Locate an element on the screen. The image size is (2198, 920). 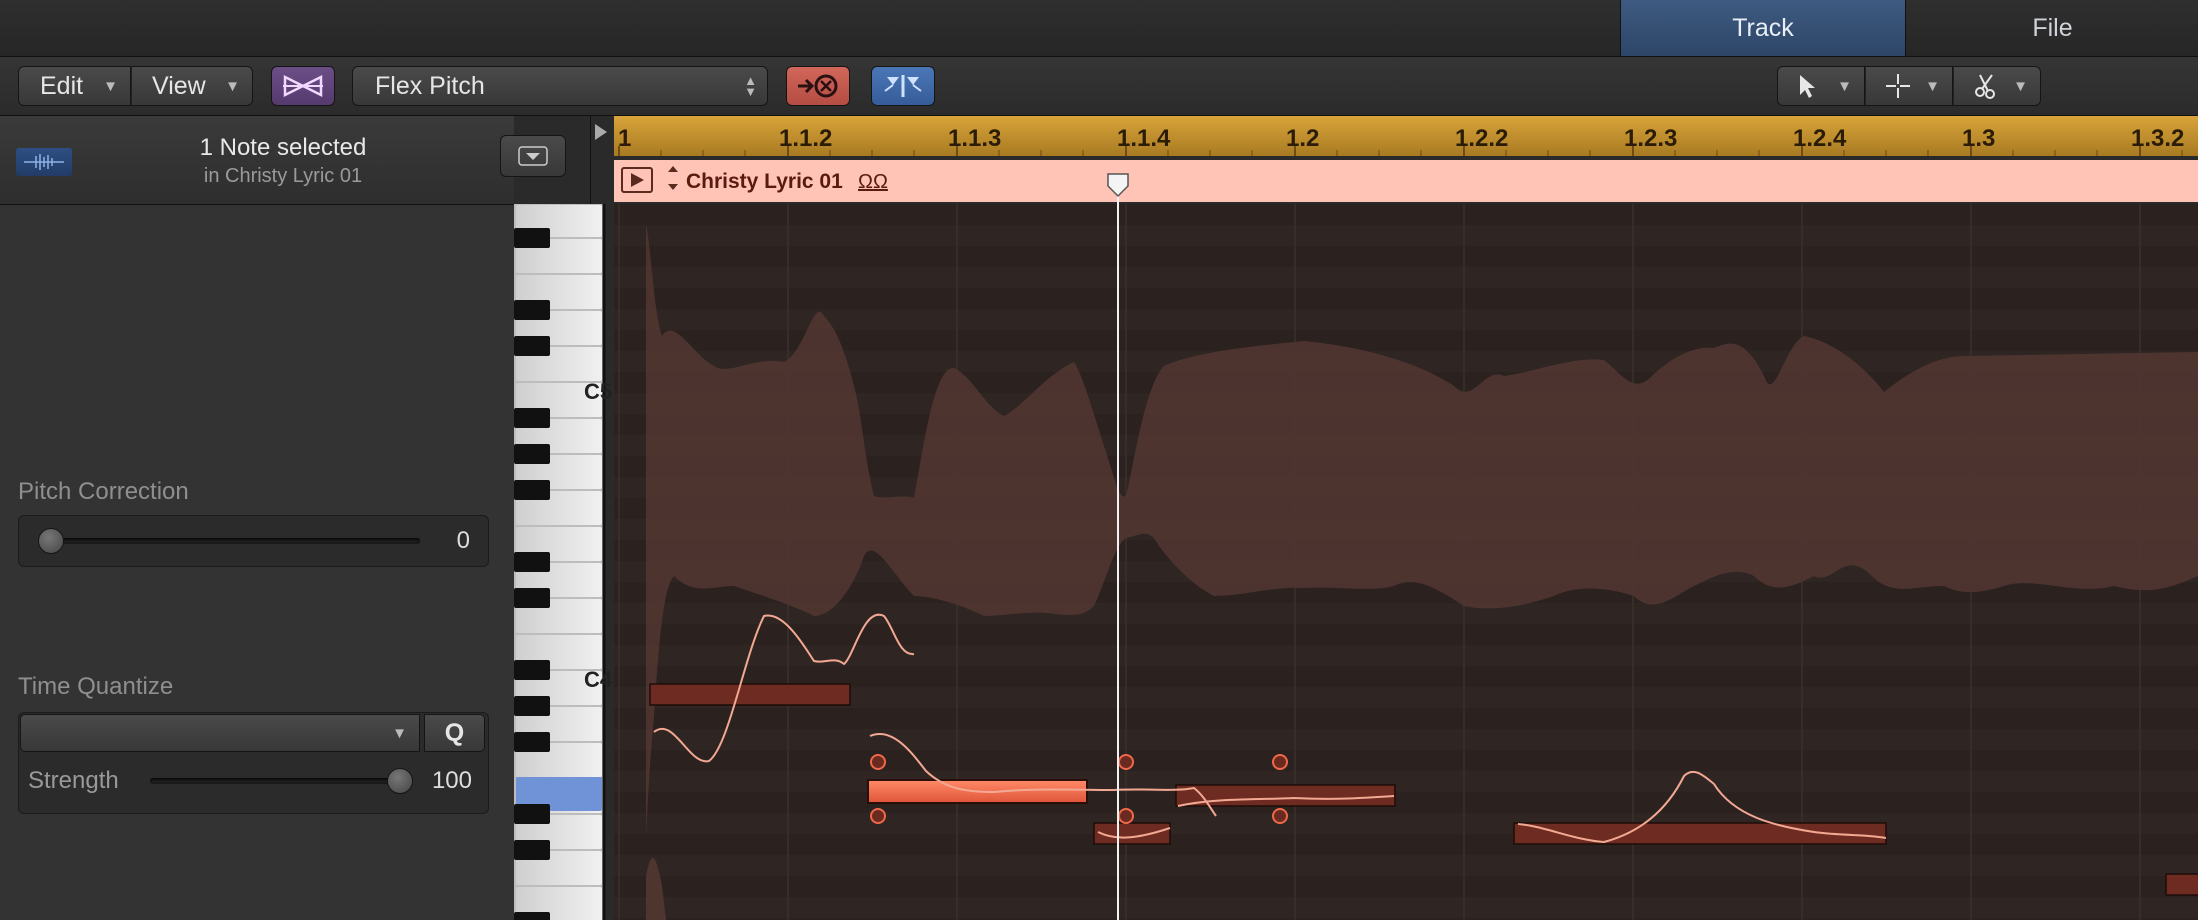
pointer-tool-icon is located at coordinates (1807, 86).